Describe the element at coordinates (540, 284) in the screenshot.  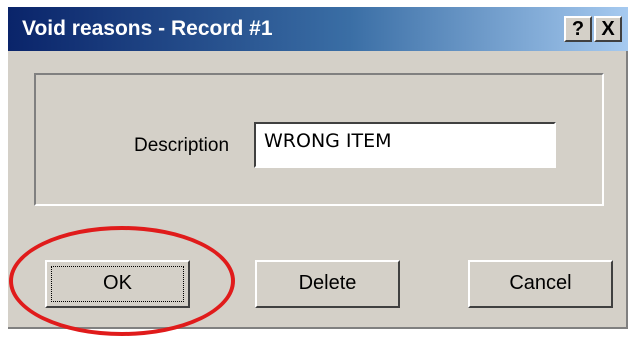
I see `cancel-button: Cancel` at that location.